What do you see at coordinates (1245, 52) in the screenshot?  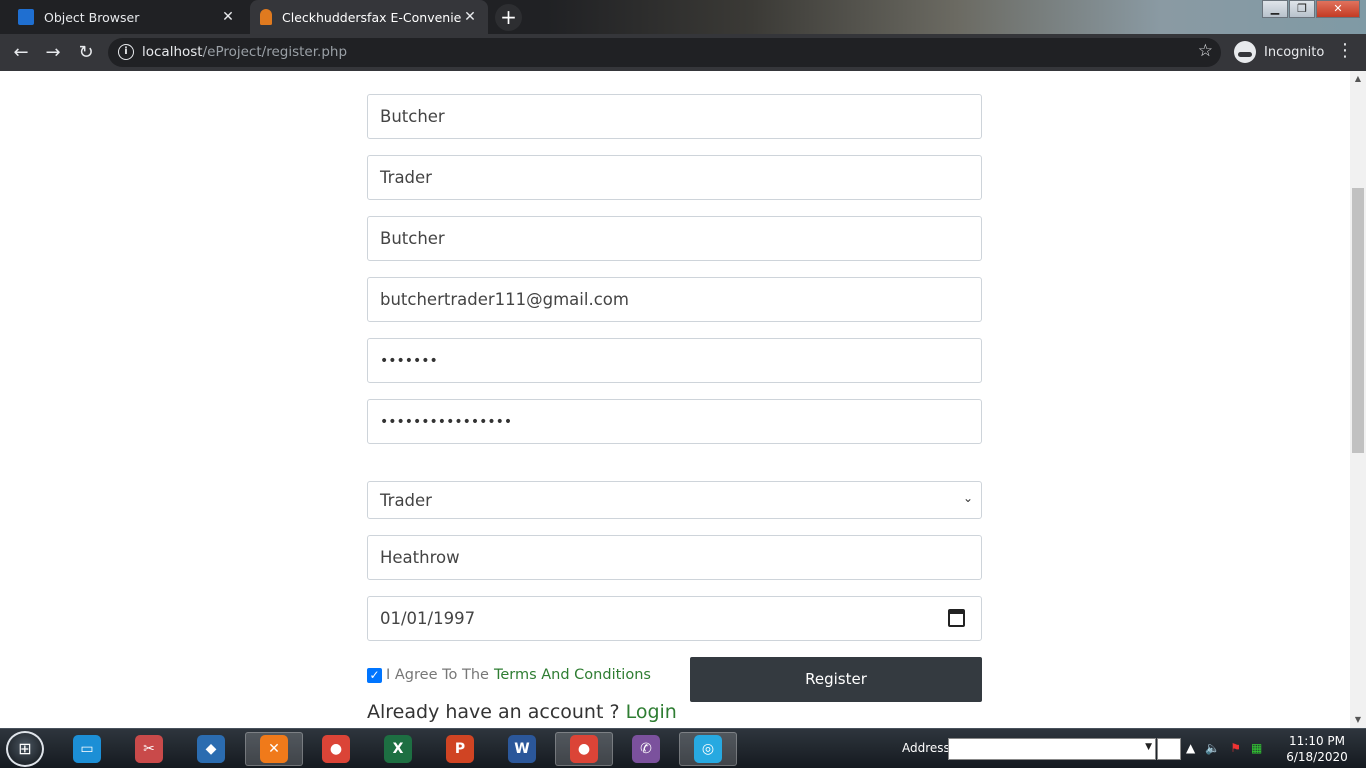 I see `incognito-icon` at bounding box center [1245, 52].